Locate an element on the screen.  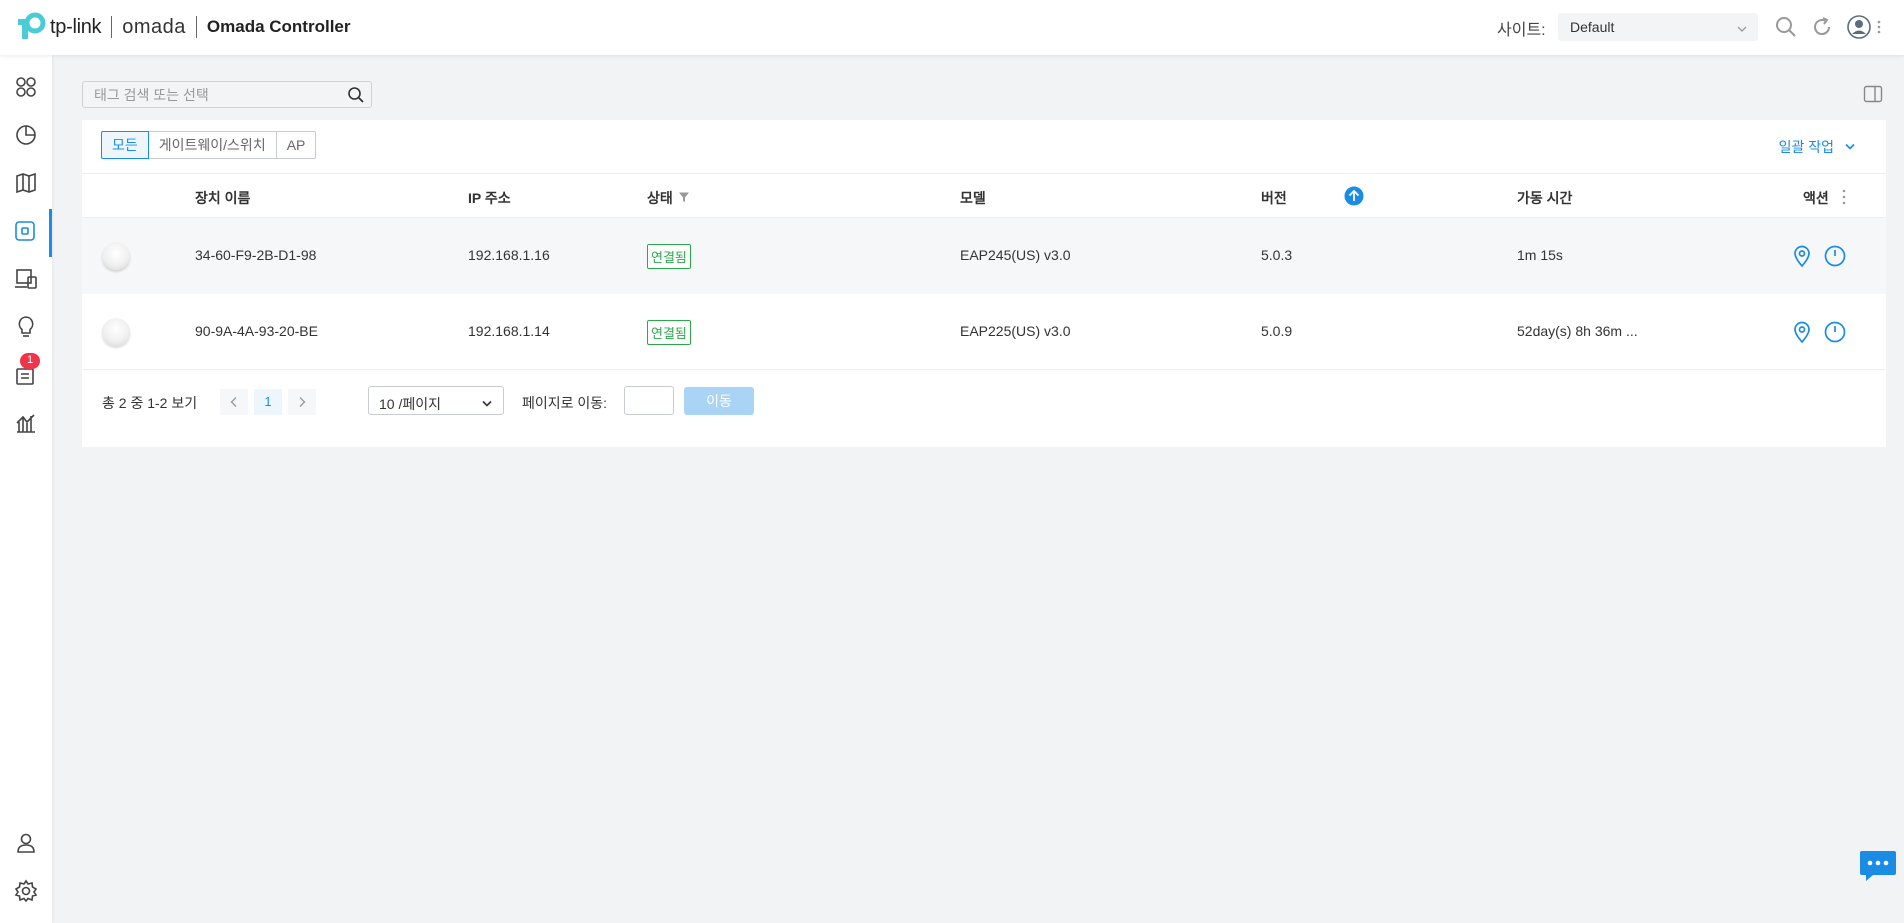
pagination: 총 2 중 1-2 보기 1 10 /페이지 페이지로 이동: 이동 is located at coordinates (502, 401).